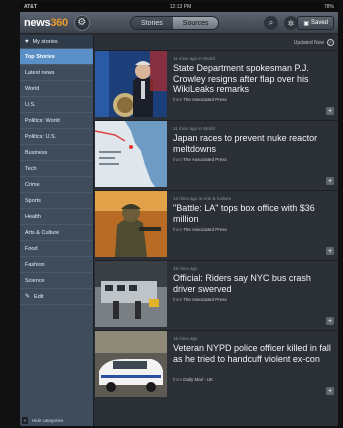 The width and height of the screenshot is (343, 428). I want to click on tab-sources: Sources, so click(195, 23).